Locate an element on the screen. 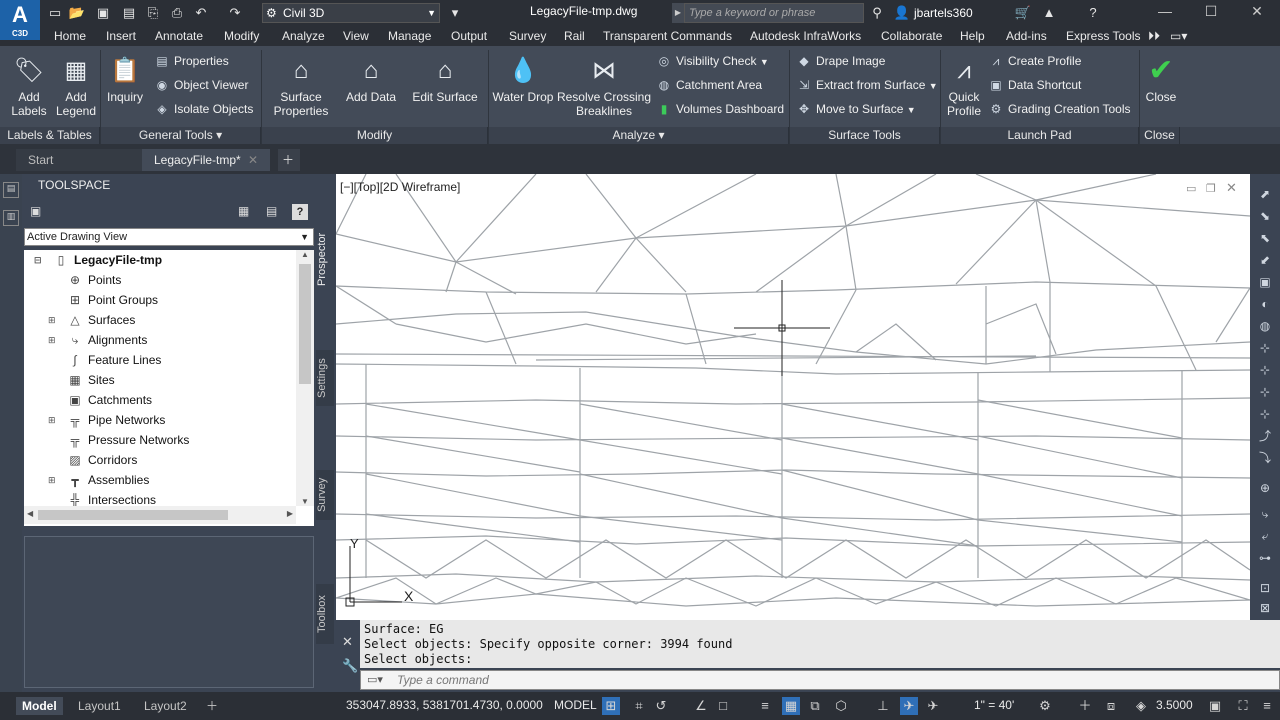 This screenshot has height=720, width=1280. edit-surface-button: ⌂ Edit Surface is located at coordinates (445, 80).